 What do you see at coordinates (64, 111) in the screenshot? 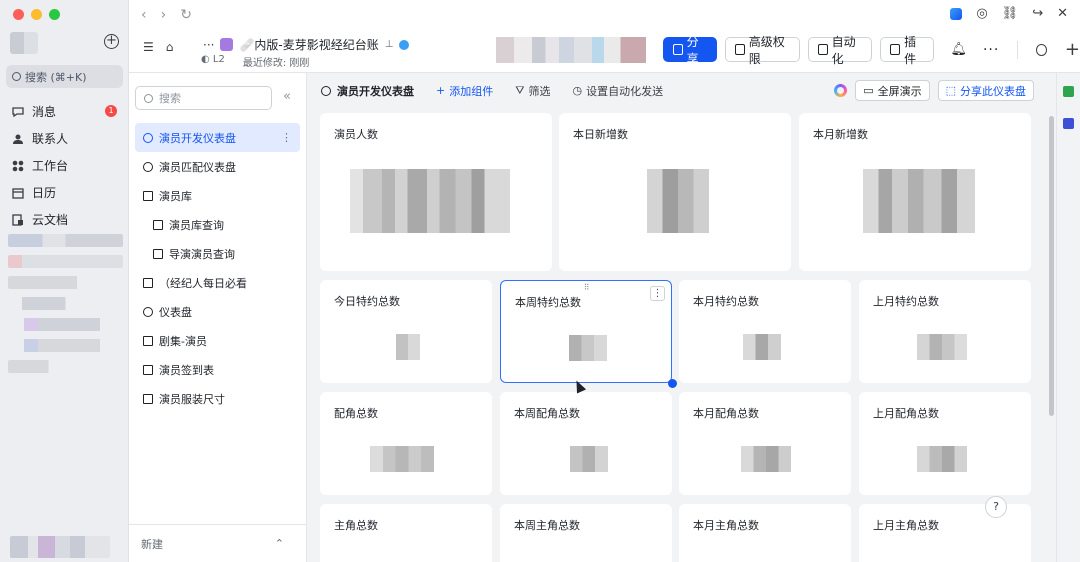
I see `rail-item-messages: 消息 1` at bounding box center [64, 111].